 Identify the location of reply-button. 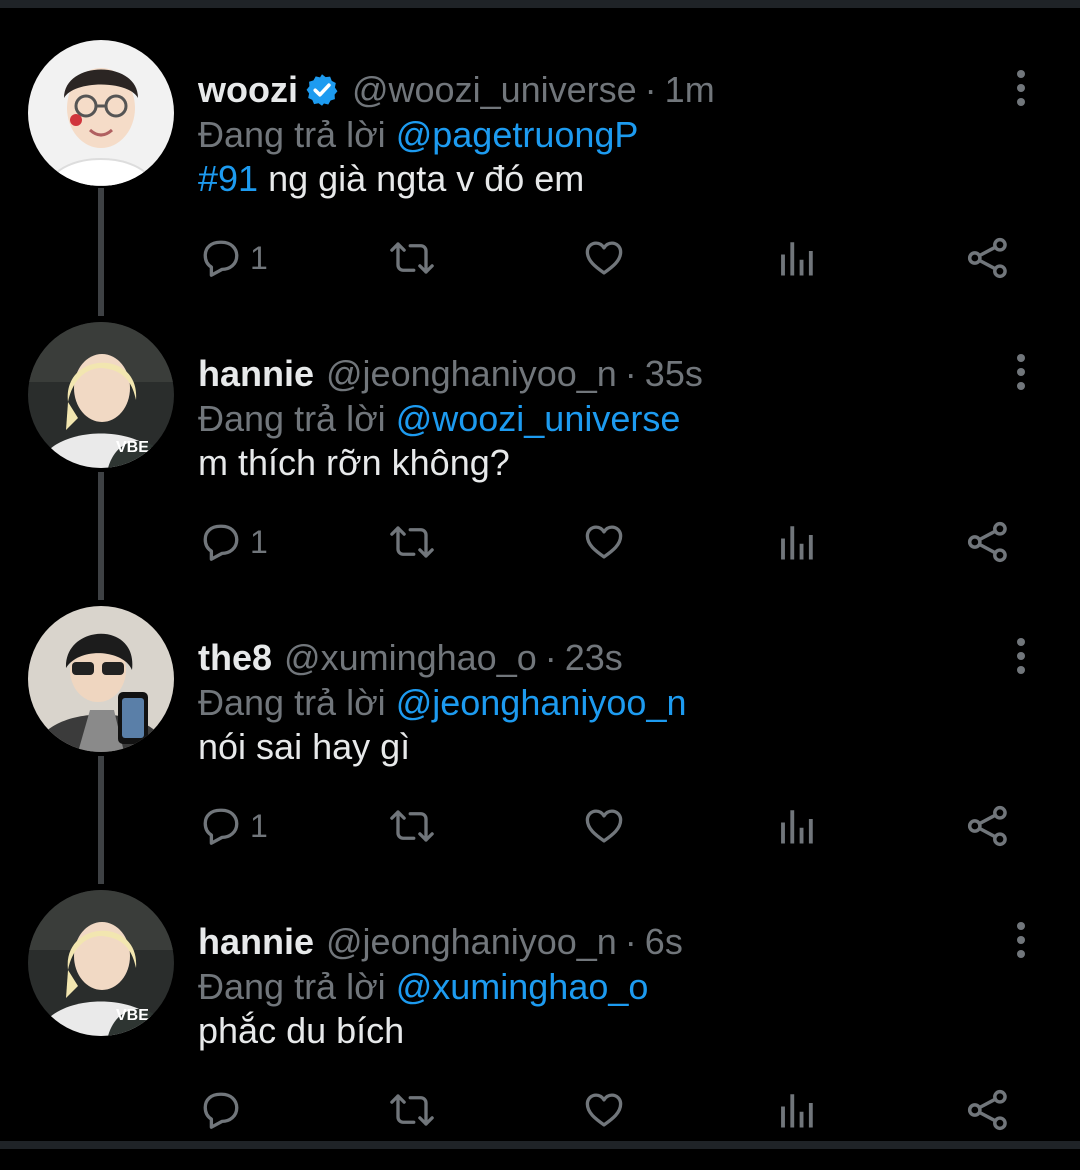
(225, 1110).